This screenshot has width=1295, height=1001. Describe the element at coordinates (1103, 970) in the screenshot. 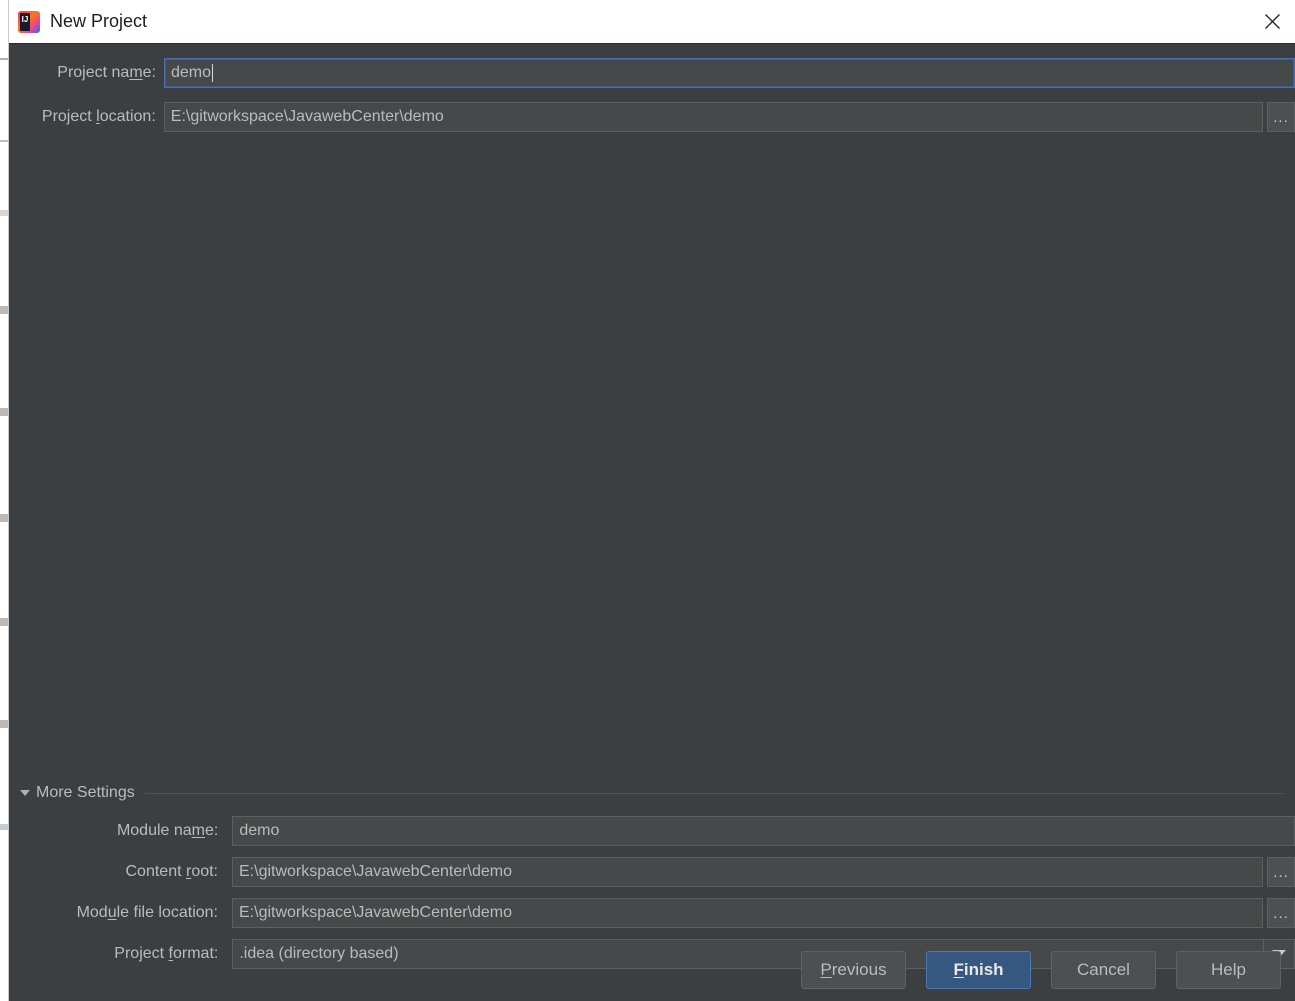

I see `cancel-button: Cancel` at that location.